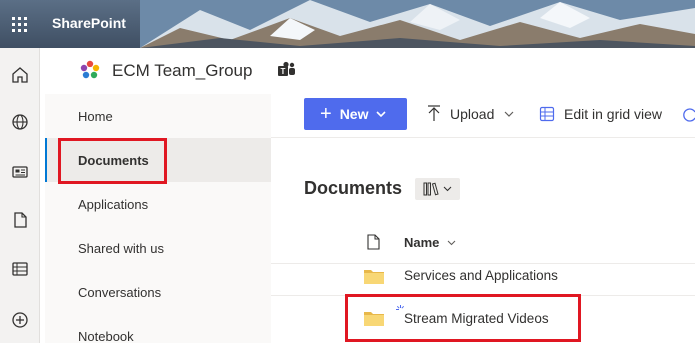 The height and width of the screenshot is (358, 695). What do you see at coordinates (106, 336) in the screenshot?
I see `nav-item-label: Notebook` at bounding box center [106, 336].